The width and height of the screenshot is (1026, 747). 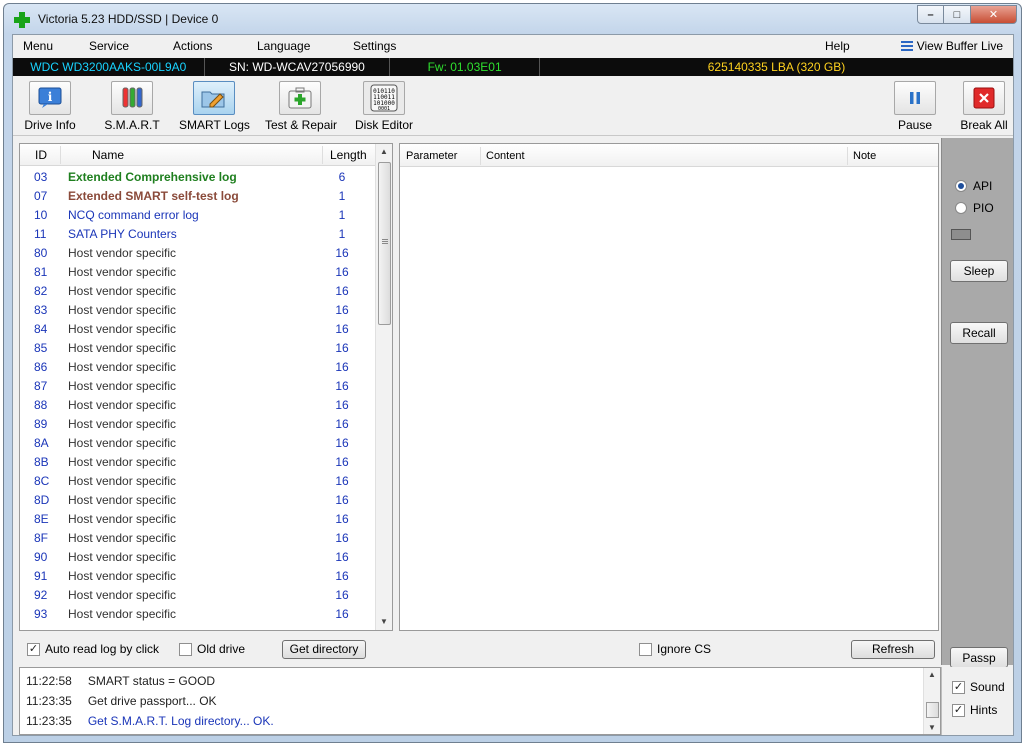 I want to click on passp-button: Passp, so click(x=979, y=657).